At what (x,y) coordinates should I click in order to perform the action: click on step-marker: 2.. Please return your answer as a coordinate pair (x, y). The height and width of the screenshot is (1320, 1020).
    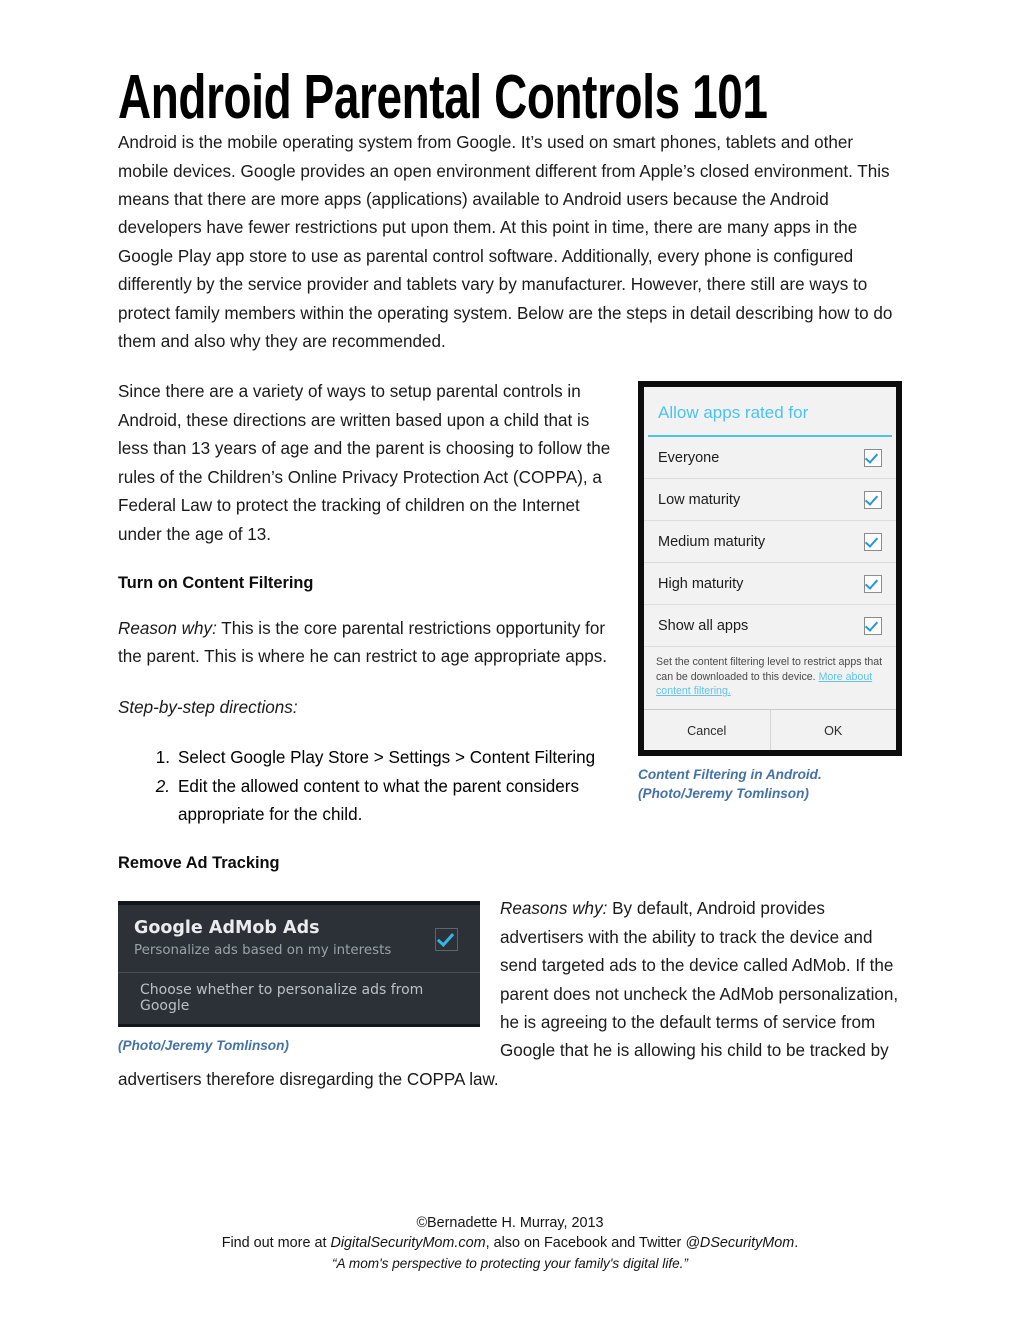
    Looking at the image, I should click on (162, 786).